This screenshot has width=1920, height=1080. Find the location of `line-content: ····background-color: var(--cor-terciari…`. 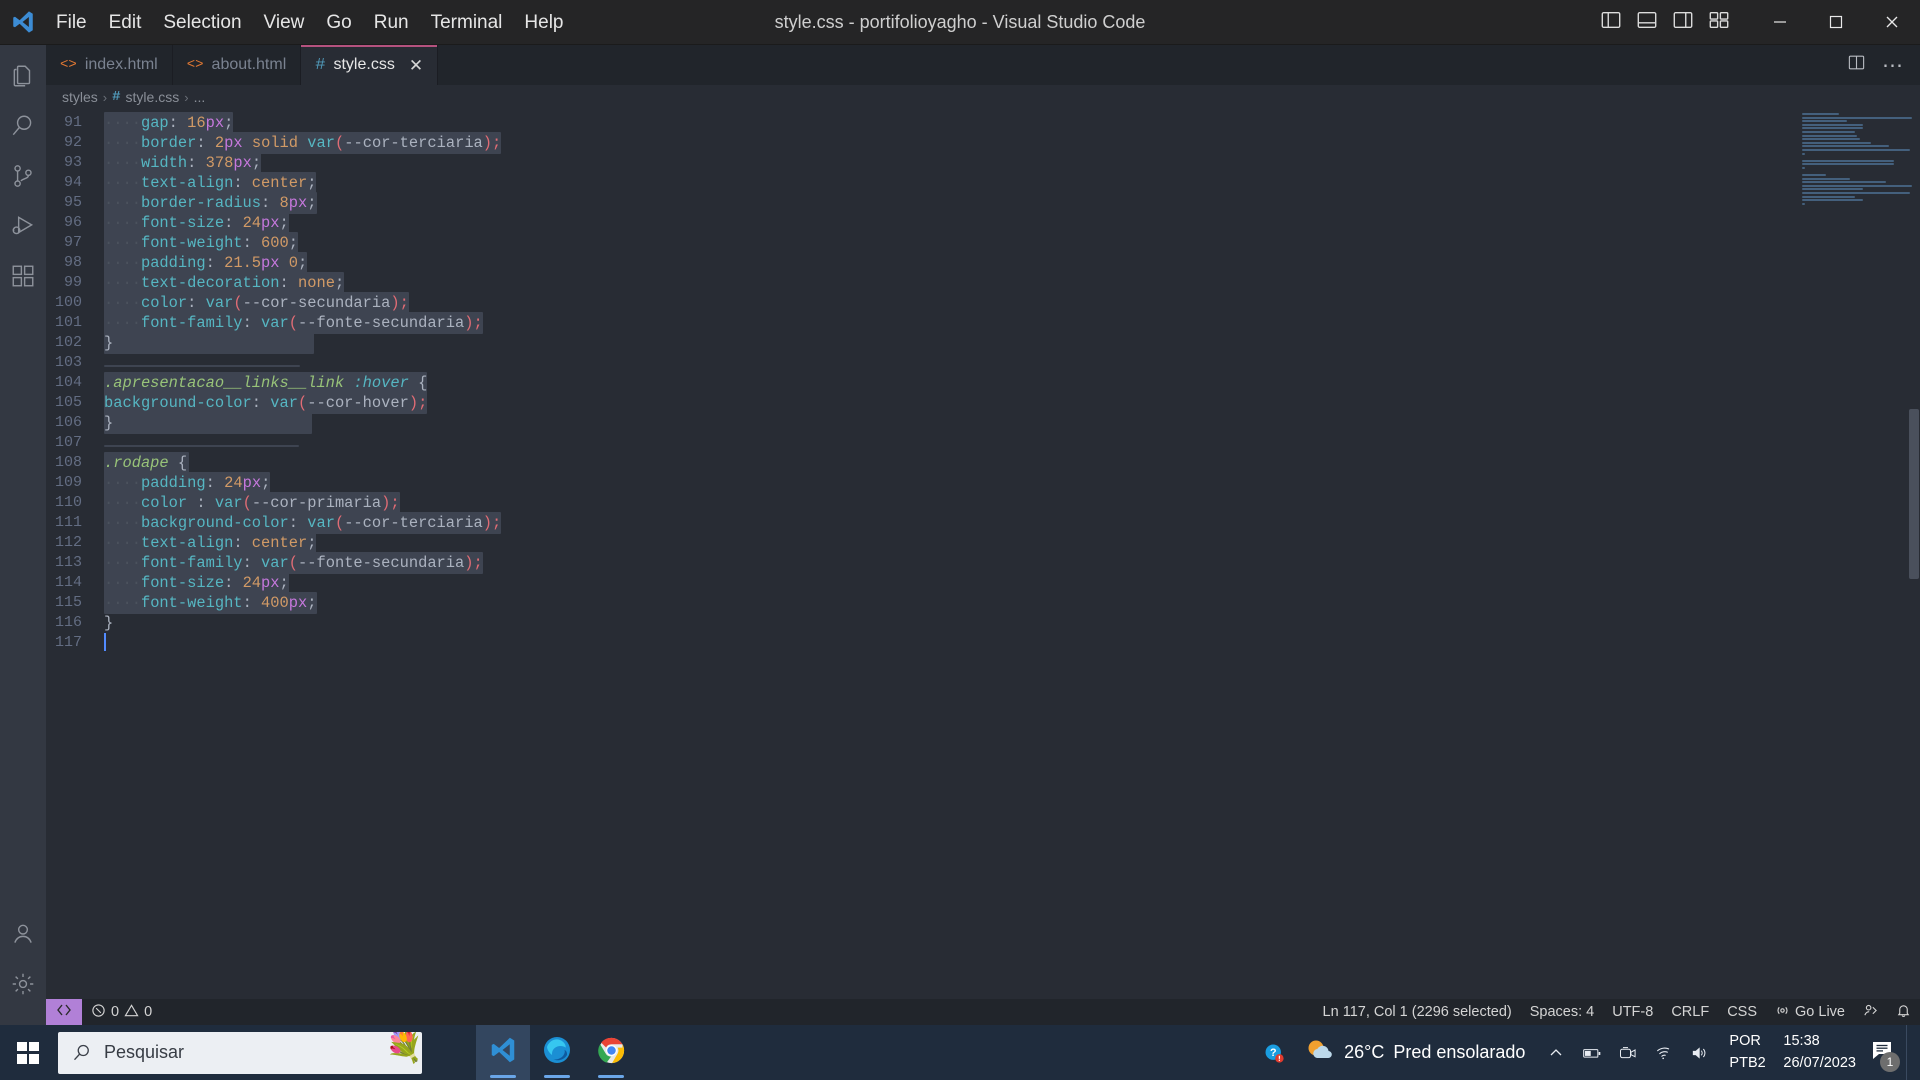

line-content: ····background-color: var(--cor-terciari… is located at coordinates (303, 523).